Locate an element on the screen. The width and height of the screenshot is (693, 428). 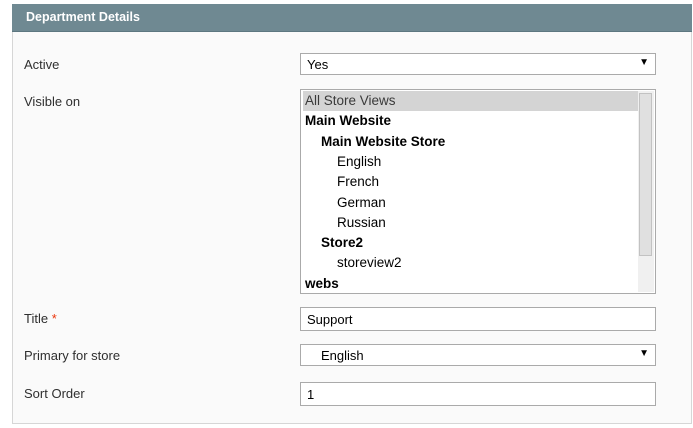
title-label: Title * is located at coordinates (40, 318).